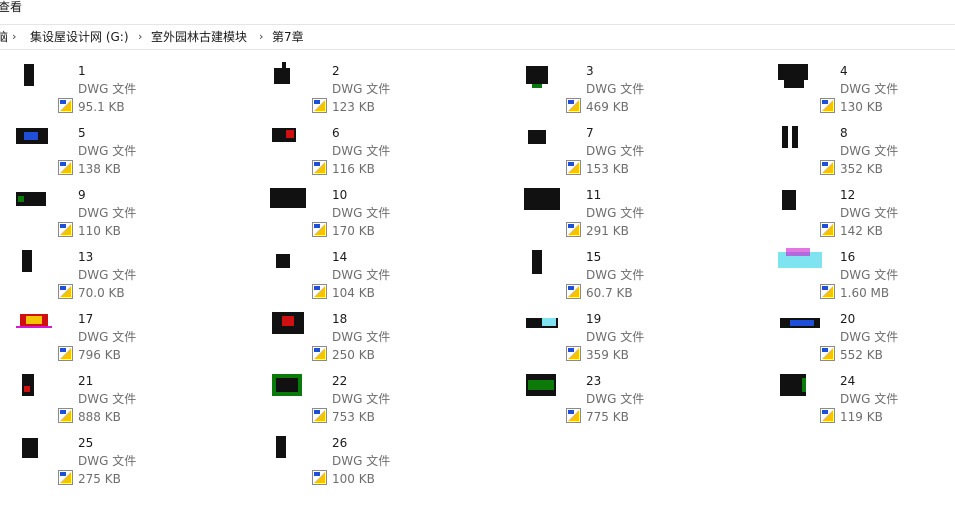 The image size is (955, 514). I want to click on file-item: 19 DWG 文件 359 KB, so click(642, 336).